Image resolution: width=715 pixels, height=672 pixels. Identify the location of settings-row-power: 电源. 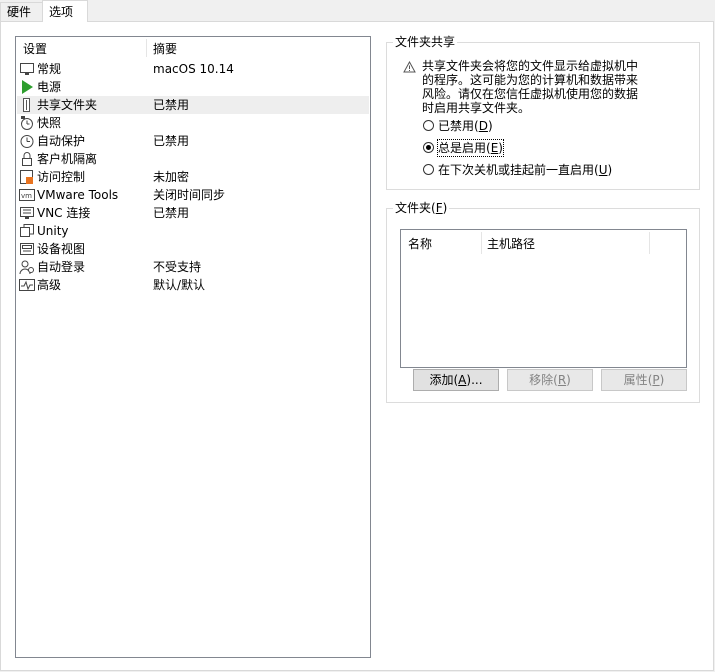
(193, 87).